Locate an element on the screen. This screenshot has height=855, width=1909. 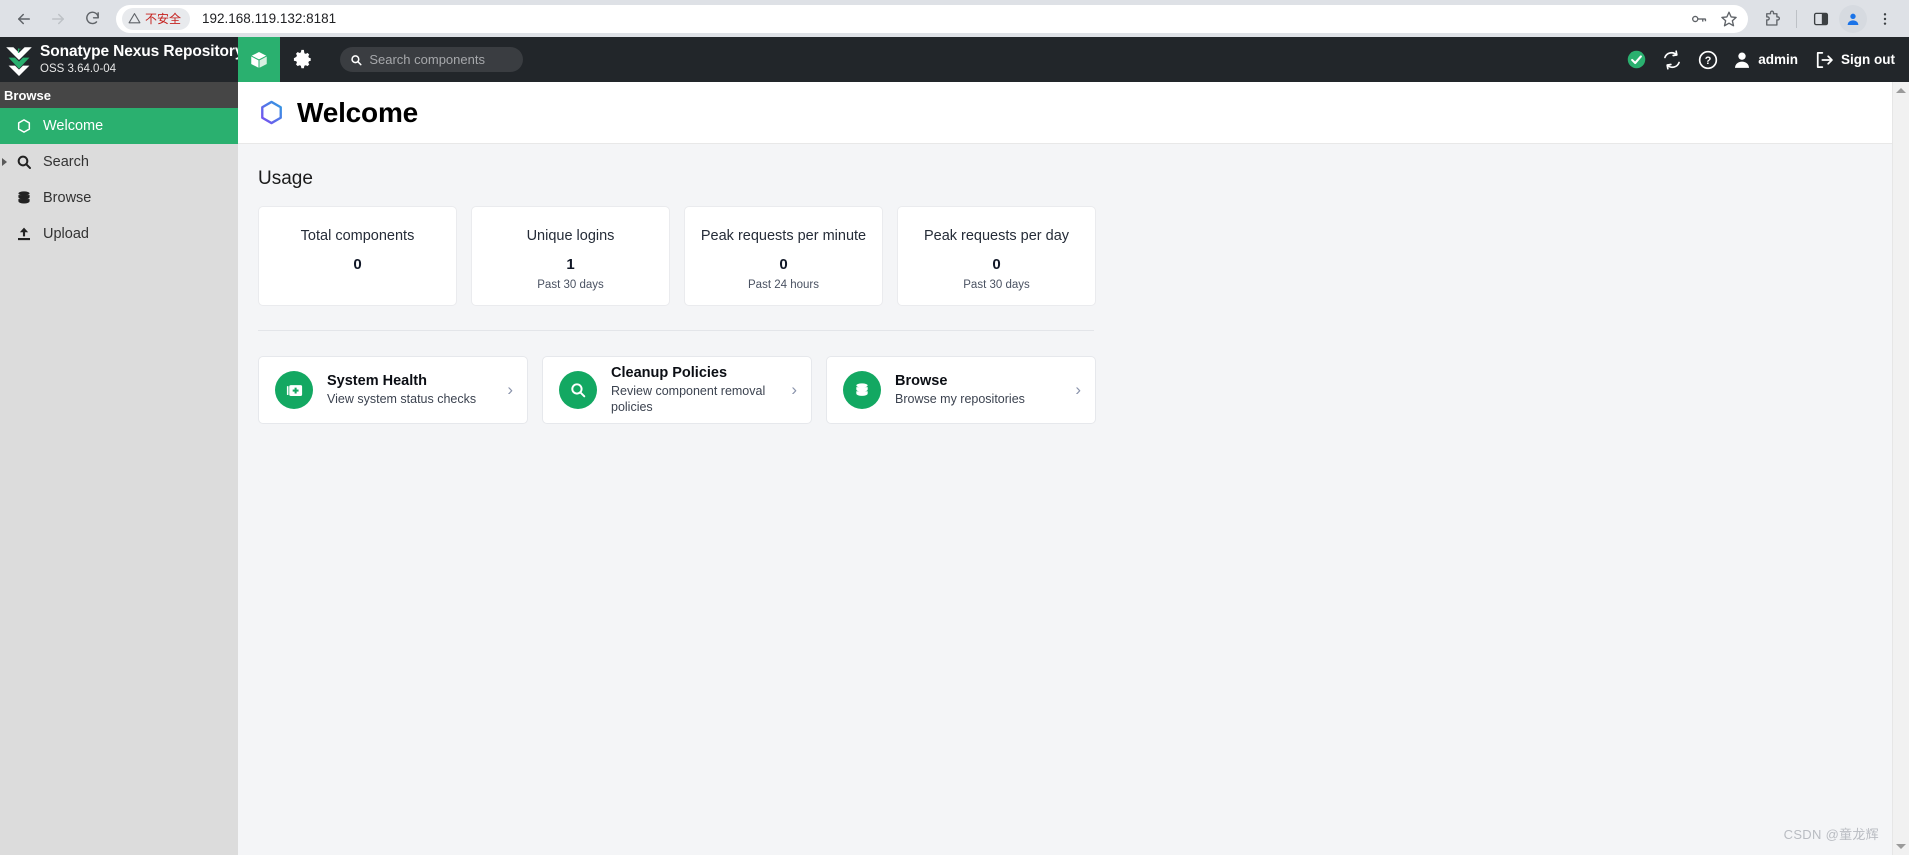
usage-heading: Usage is located at coordinates (285, 178).